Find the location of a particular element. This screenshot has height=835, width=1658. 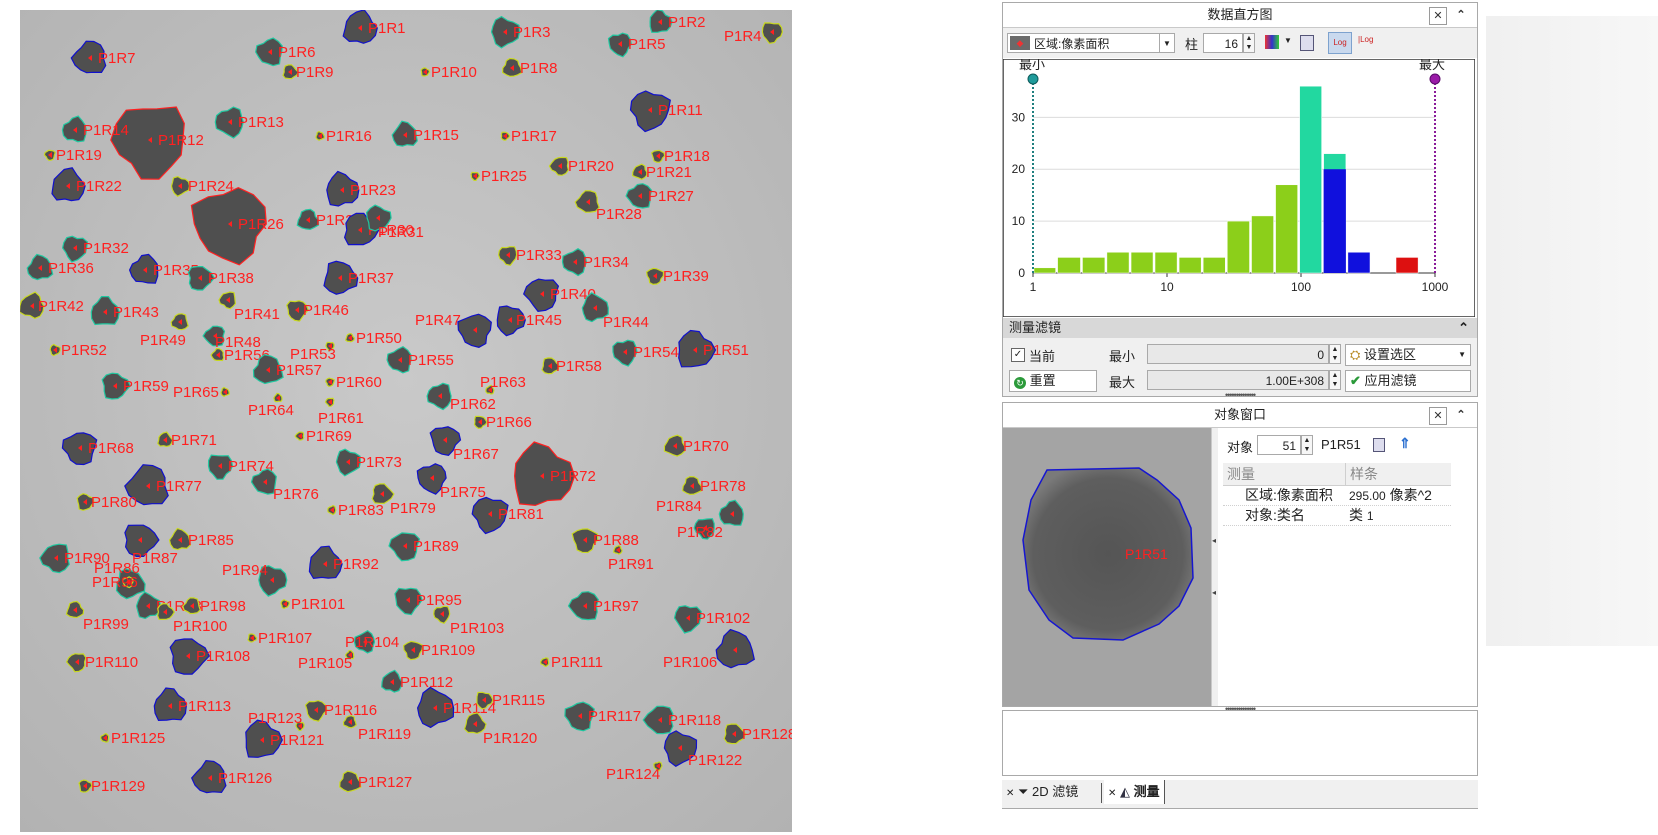

table-header: 测量 样条 is located at coordinates (1337, 474).